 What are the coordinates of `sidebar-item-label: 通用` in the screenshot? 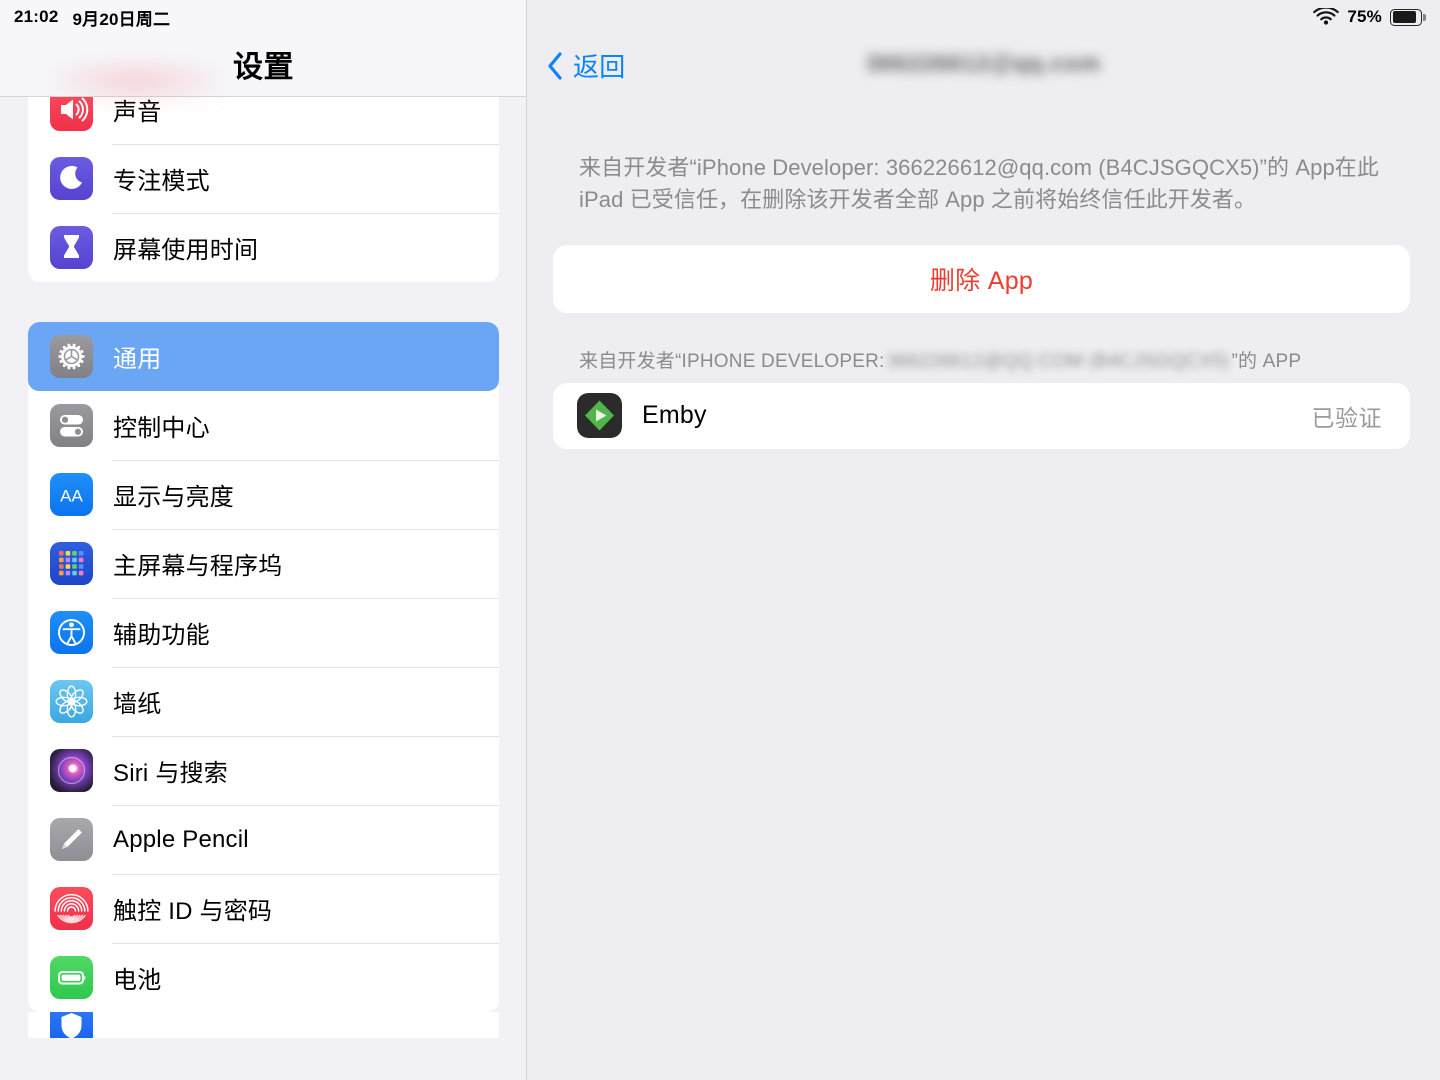 It's located at (137, 359).